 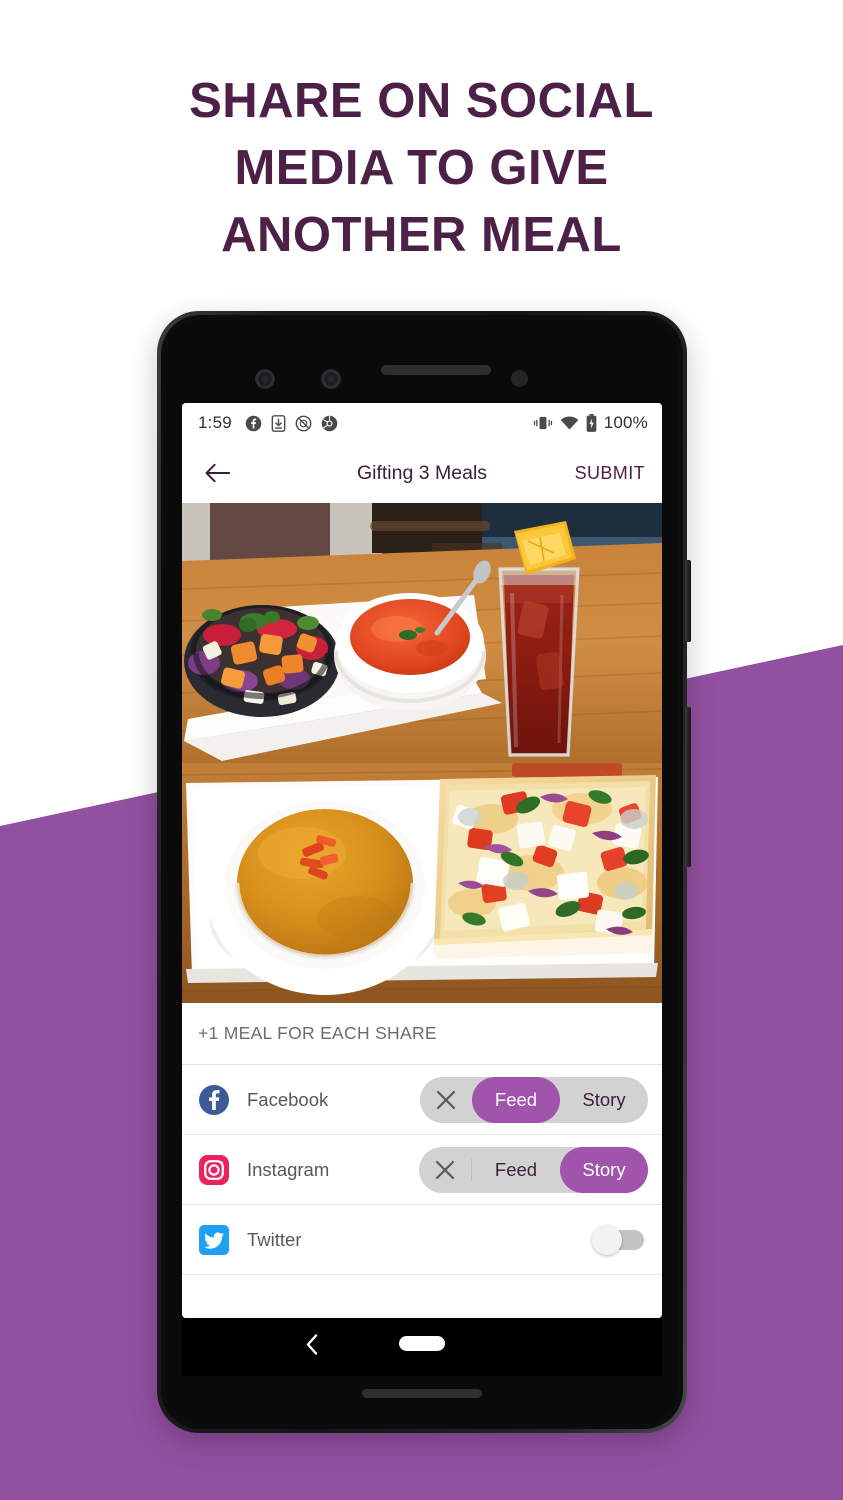 I want to click on meal-photo-top, so click(x=422, y=633).